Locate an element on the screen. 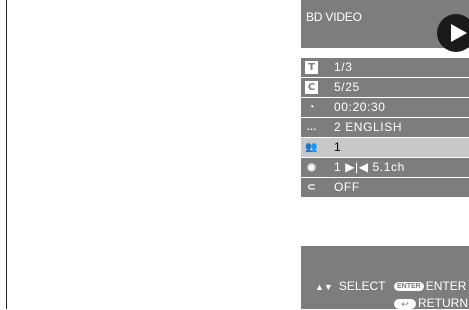 This screenshot has height=310, width=469. enter-key-icon: ENTER is located at coordinates (409, 287).